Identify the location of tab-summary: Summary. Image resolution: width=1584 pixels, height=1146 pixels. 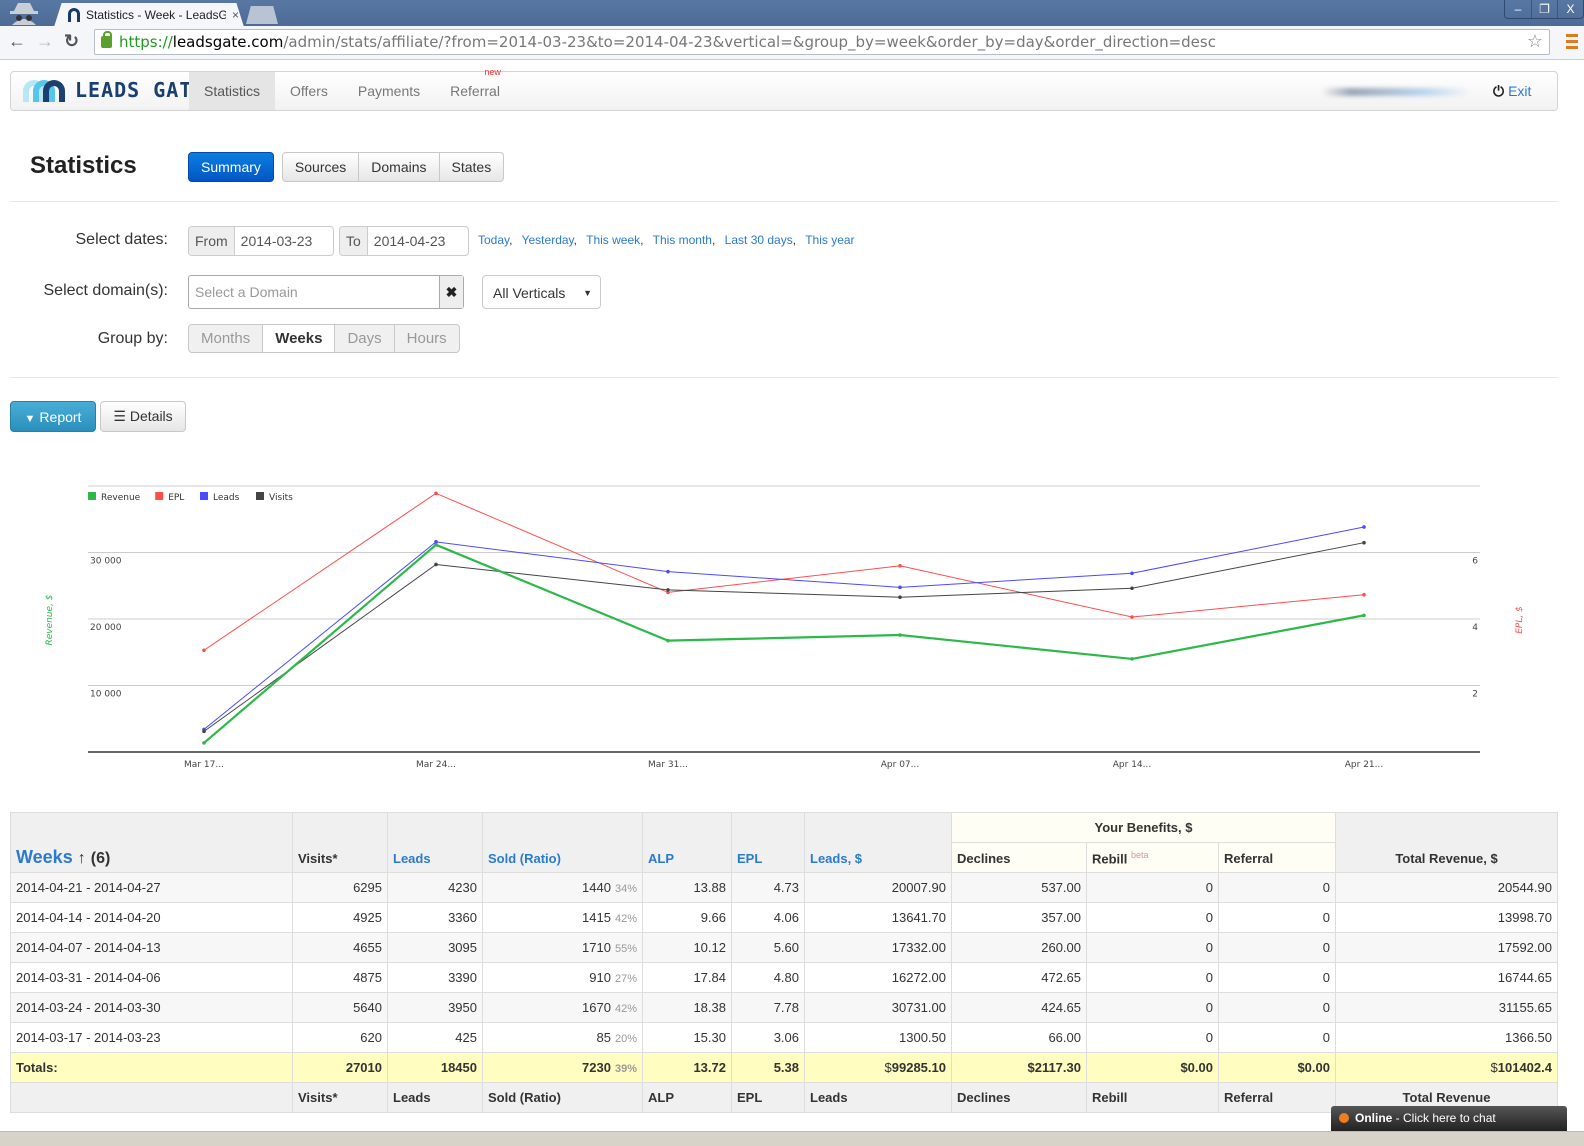
(231, 167).